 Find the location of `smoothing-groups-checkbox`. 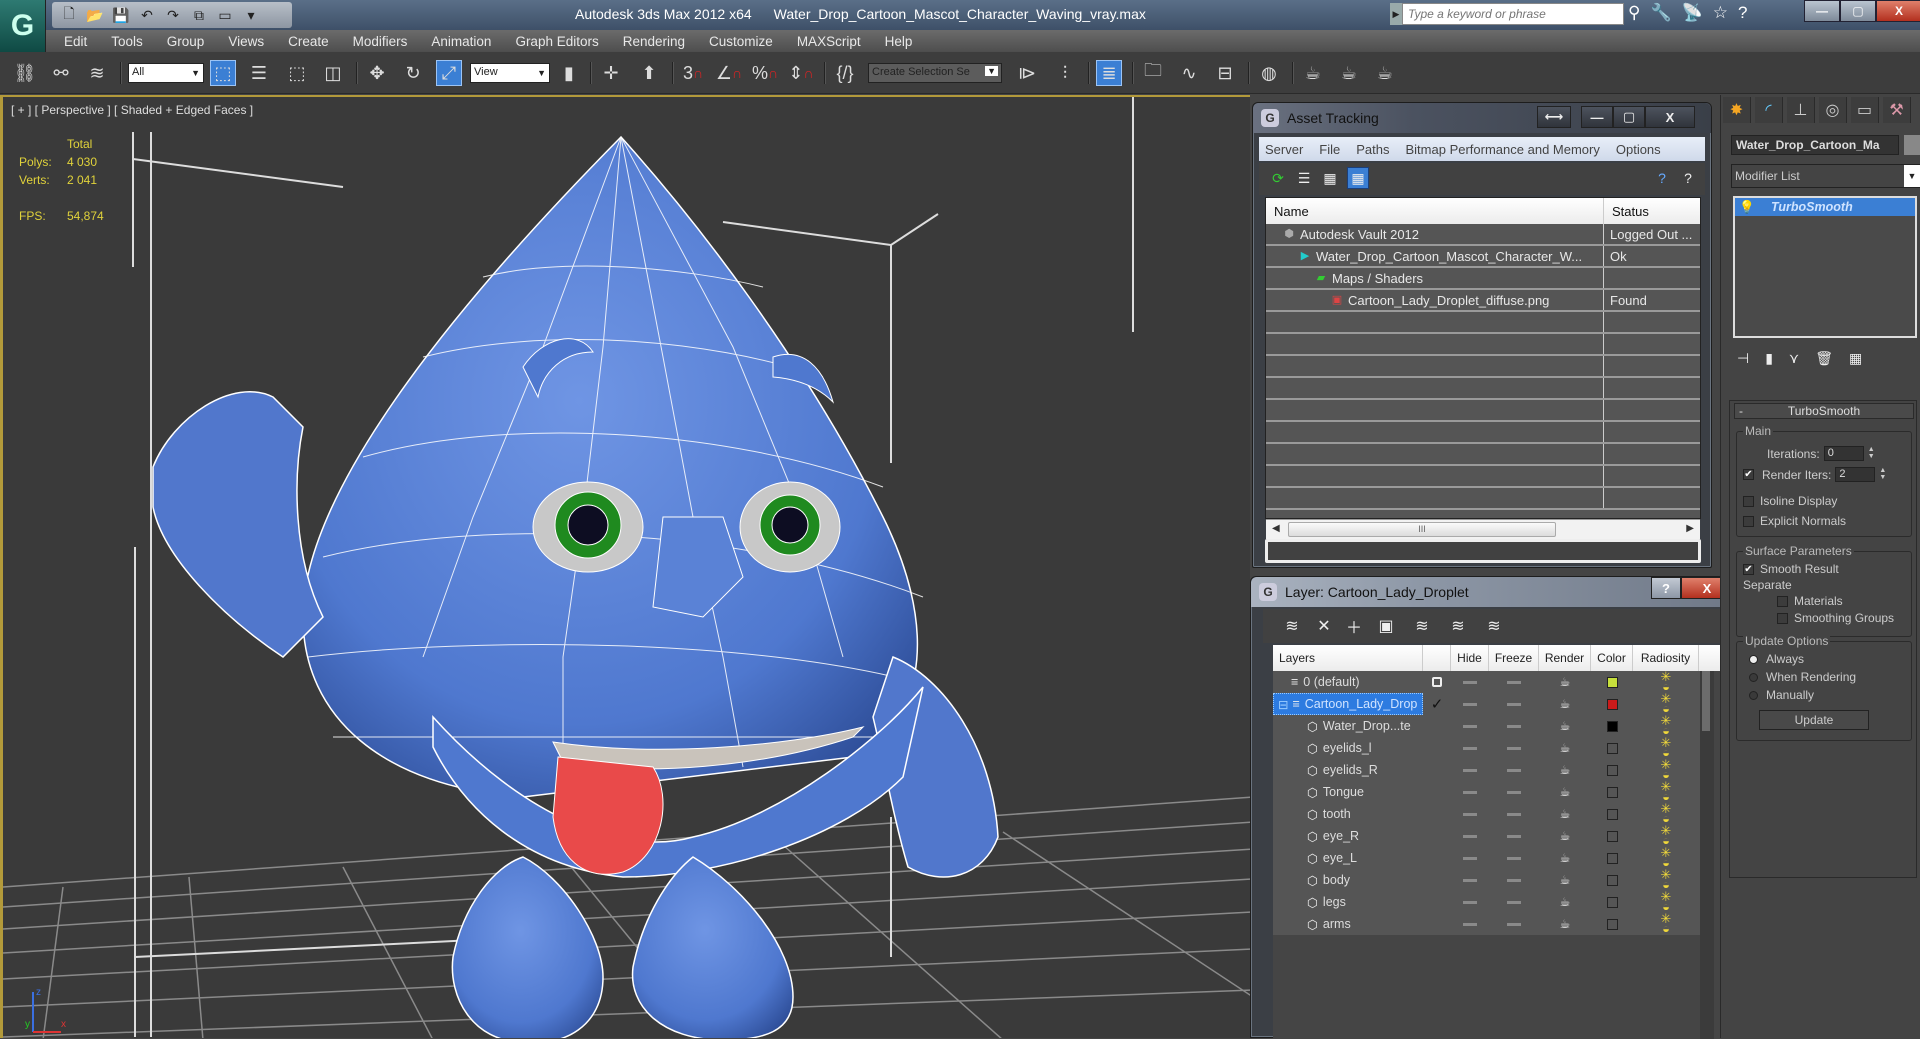

smoothing-groups-checkbox is located at coordinates (1782, 618).